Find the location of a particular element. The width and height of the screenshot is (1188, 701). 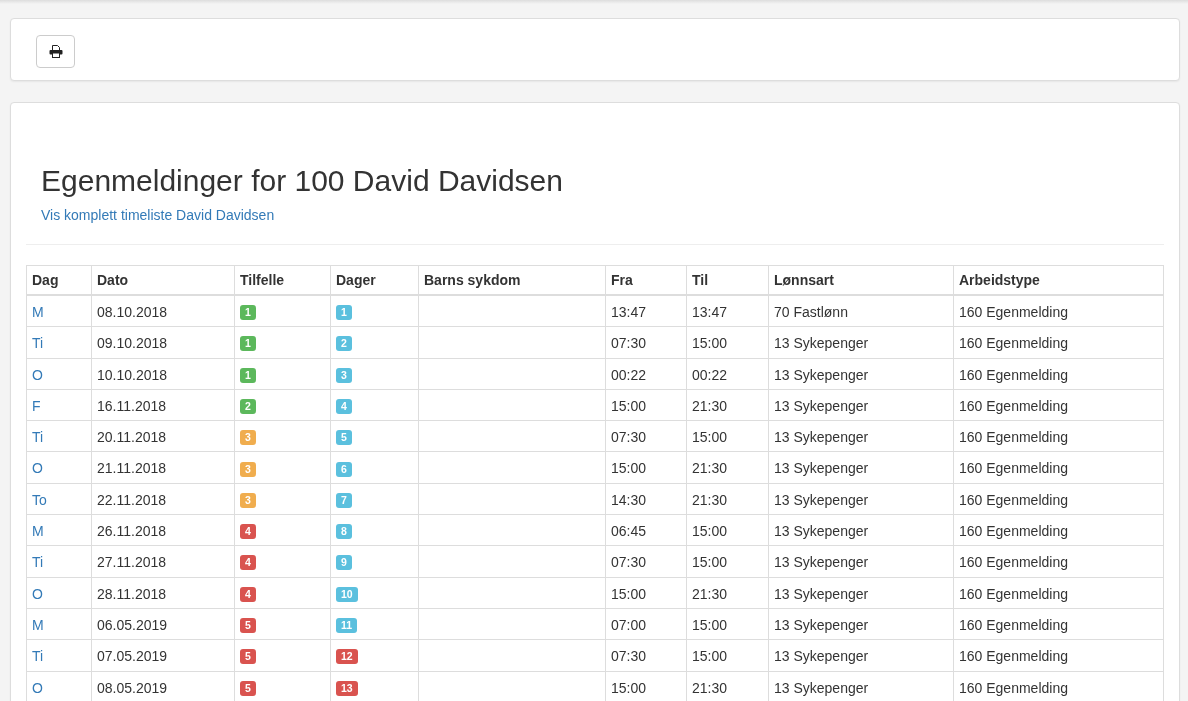

timesheet-link: Vis komplett timeliste David Davidsen is located at coordinates (158, 215).